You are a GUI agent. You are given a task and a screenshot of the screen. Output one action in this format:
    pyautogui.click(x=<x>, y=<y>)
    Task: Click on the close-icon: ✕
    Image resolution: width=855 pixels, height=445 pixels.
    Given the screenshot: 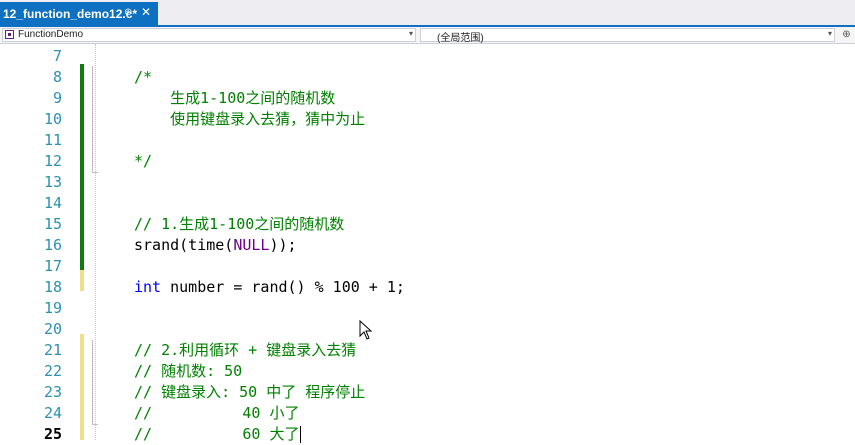 What is the action you would take?
    pyautogui.click(x=146, y=12)
    